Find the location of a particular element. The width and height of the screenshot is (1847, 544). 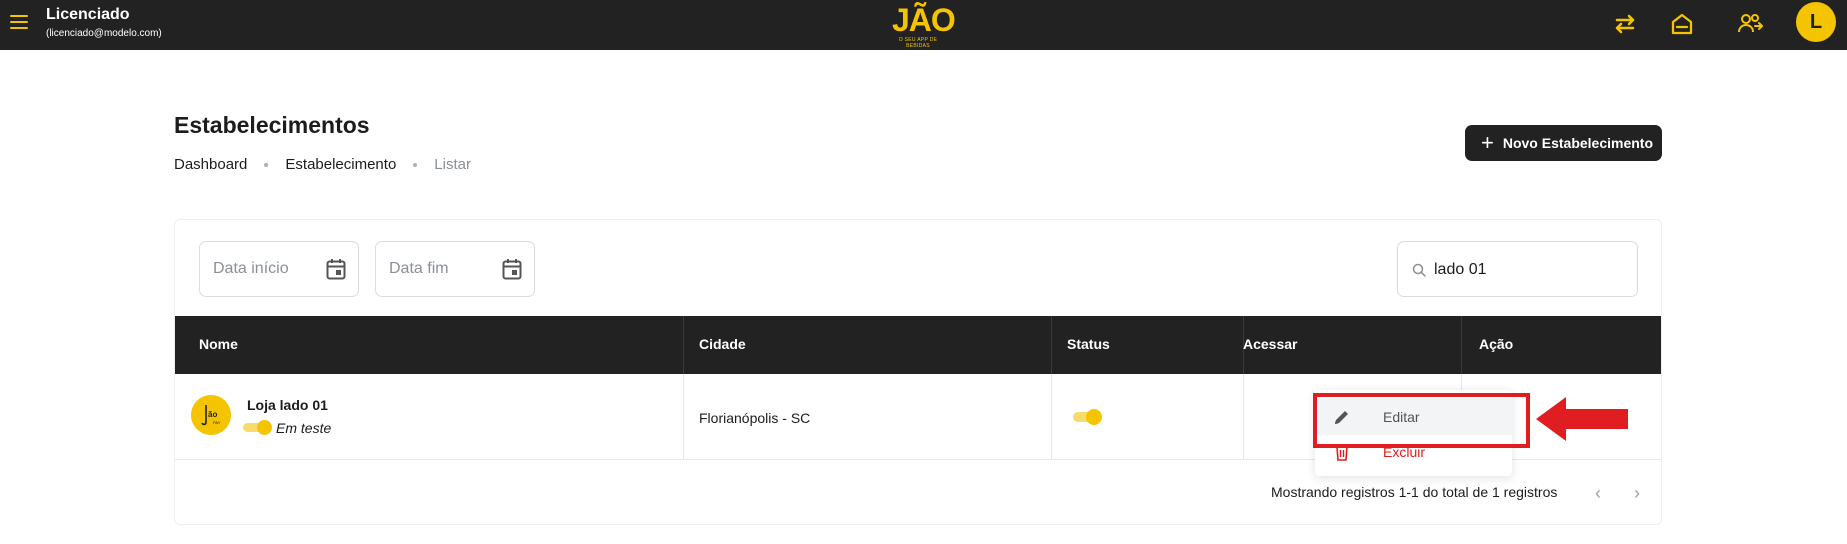

user-name: Licenciado is located at coordinates (88, 14).